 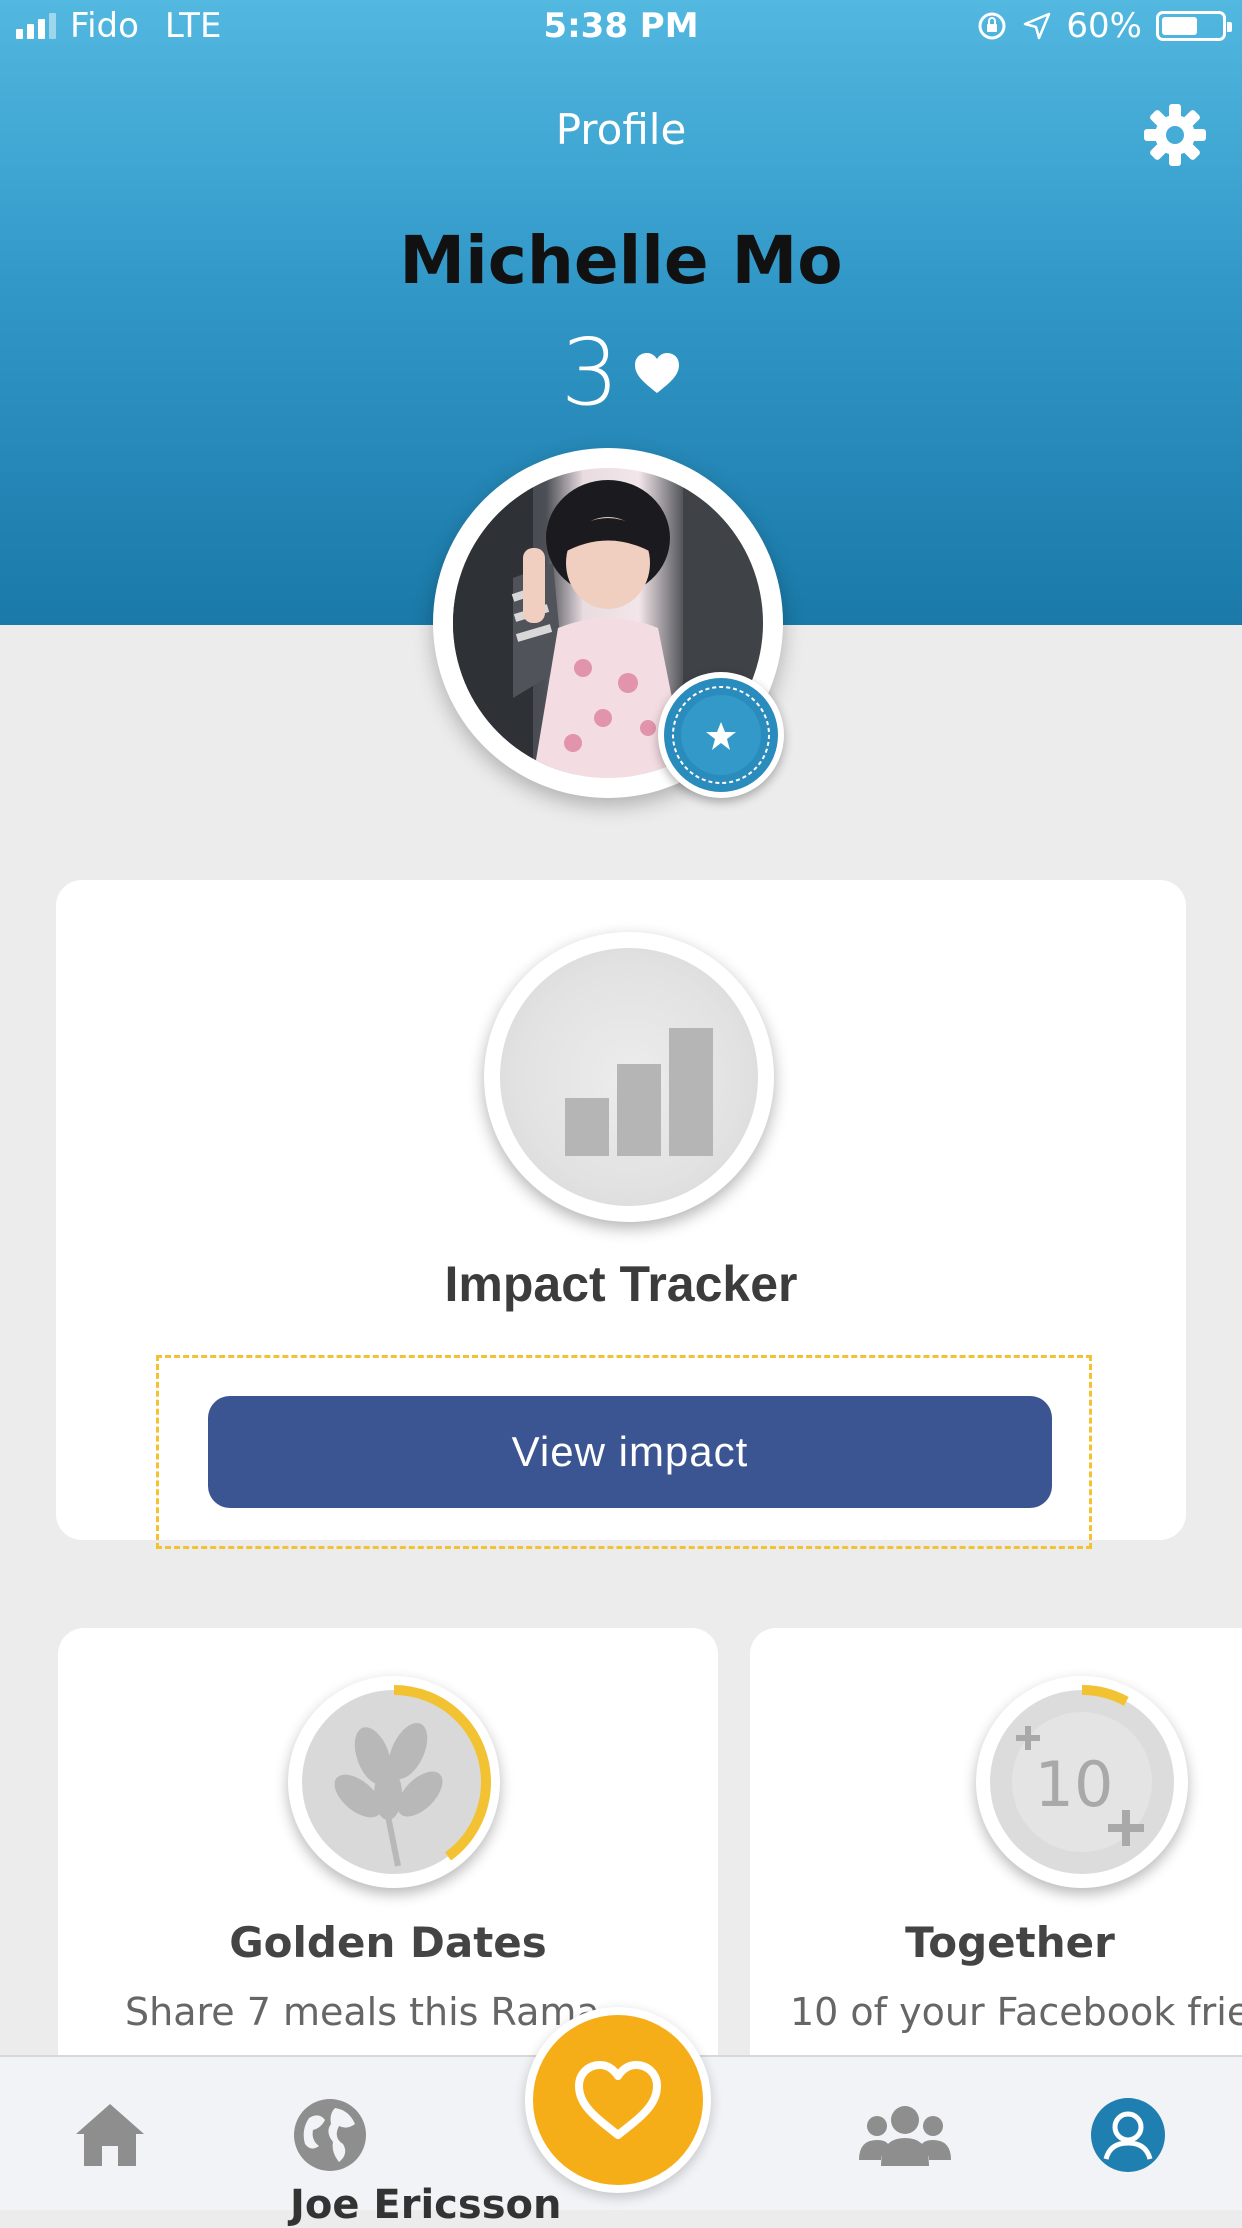 What do you see at coordinates (1074, 1784) in the screenshot?
I see `svg-text: 10` at bounding box center [1074, 1784].